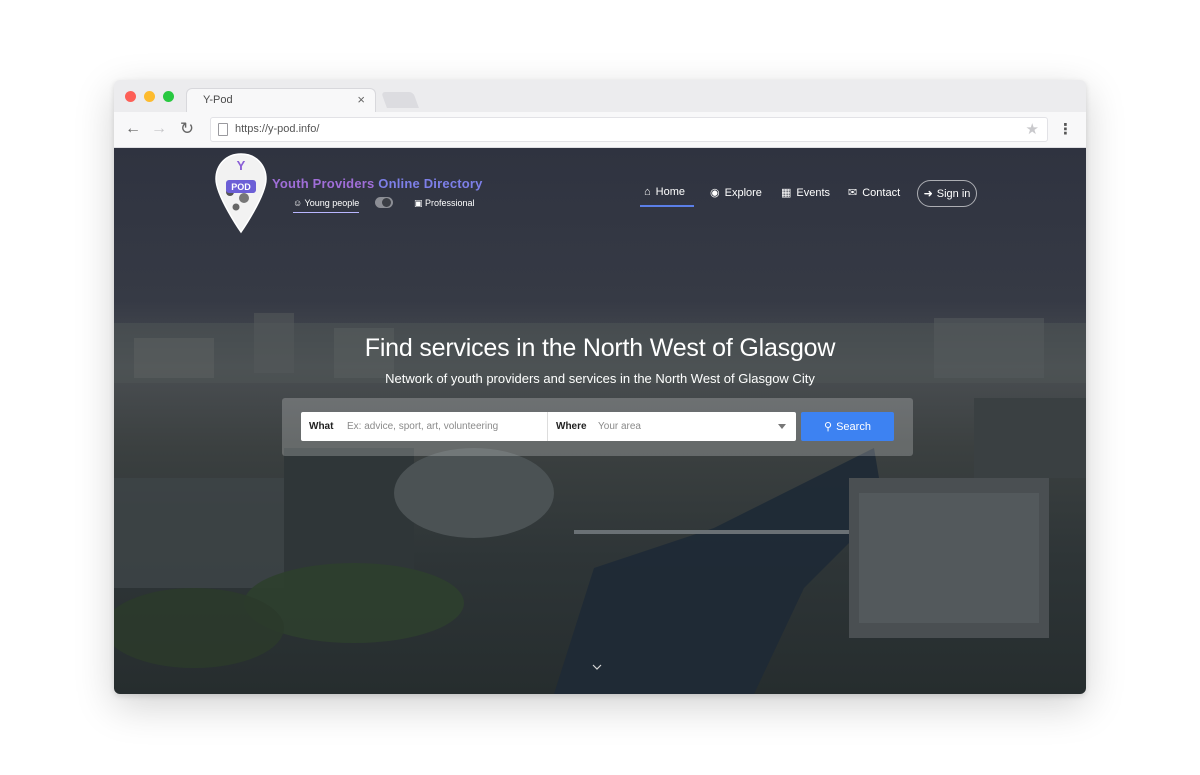 The height and width of the screenshot is (775, 1200). Describe the element at coordinates (672, 426) in the screenshot. I see `where-select: Where Your area` at that location.